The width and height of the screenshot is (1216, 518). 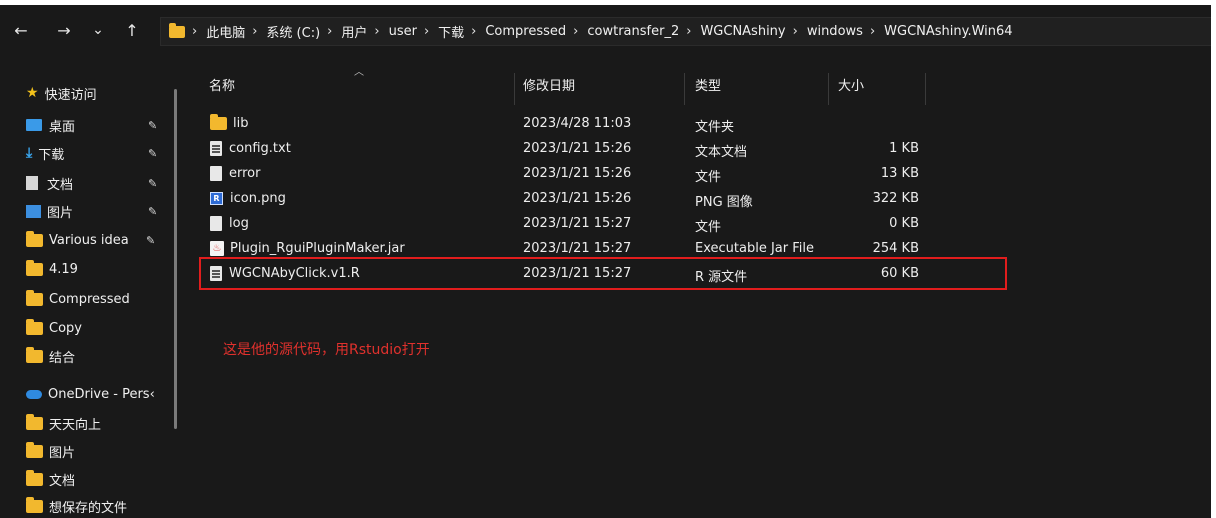 I want to click on breadcrumb-item: WGCNAshiny, so click(x=742, y=31).